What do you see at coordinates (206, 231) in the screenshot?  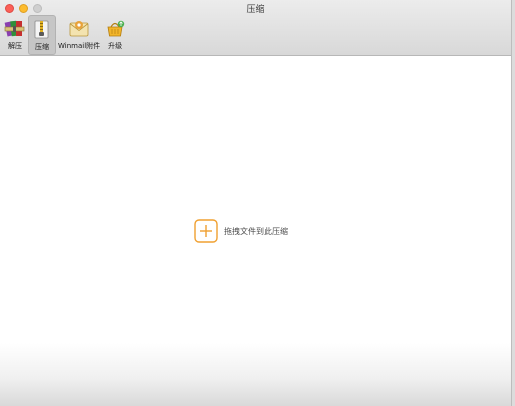 I see `plus-icon` at bounding box center [206, 231].